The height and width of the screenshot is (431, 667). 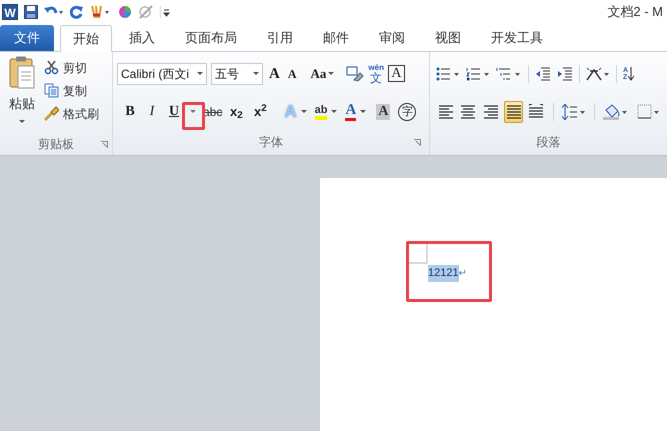 I want to click on paste-button: 粘贴, so click(x=22, y=94).